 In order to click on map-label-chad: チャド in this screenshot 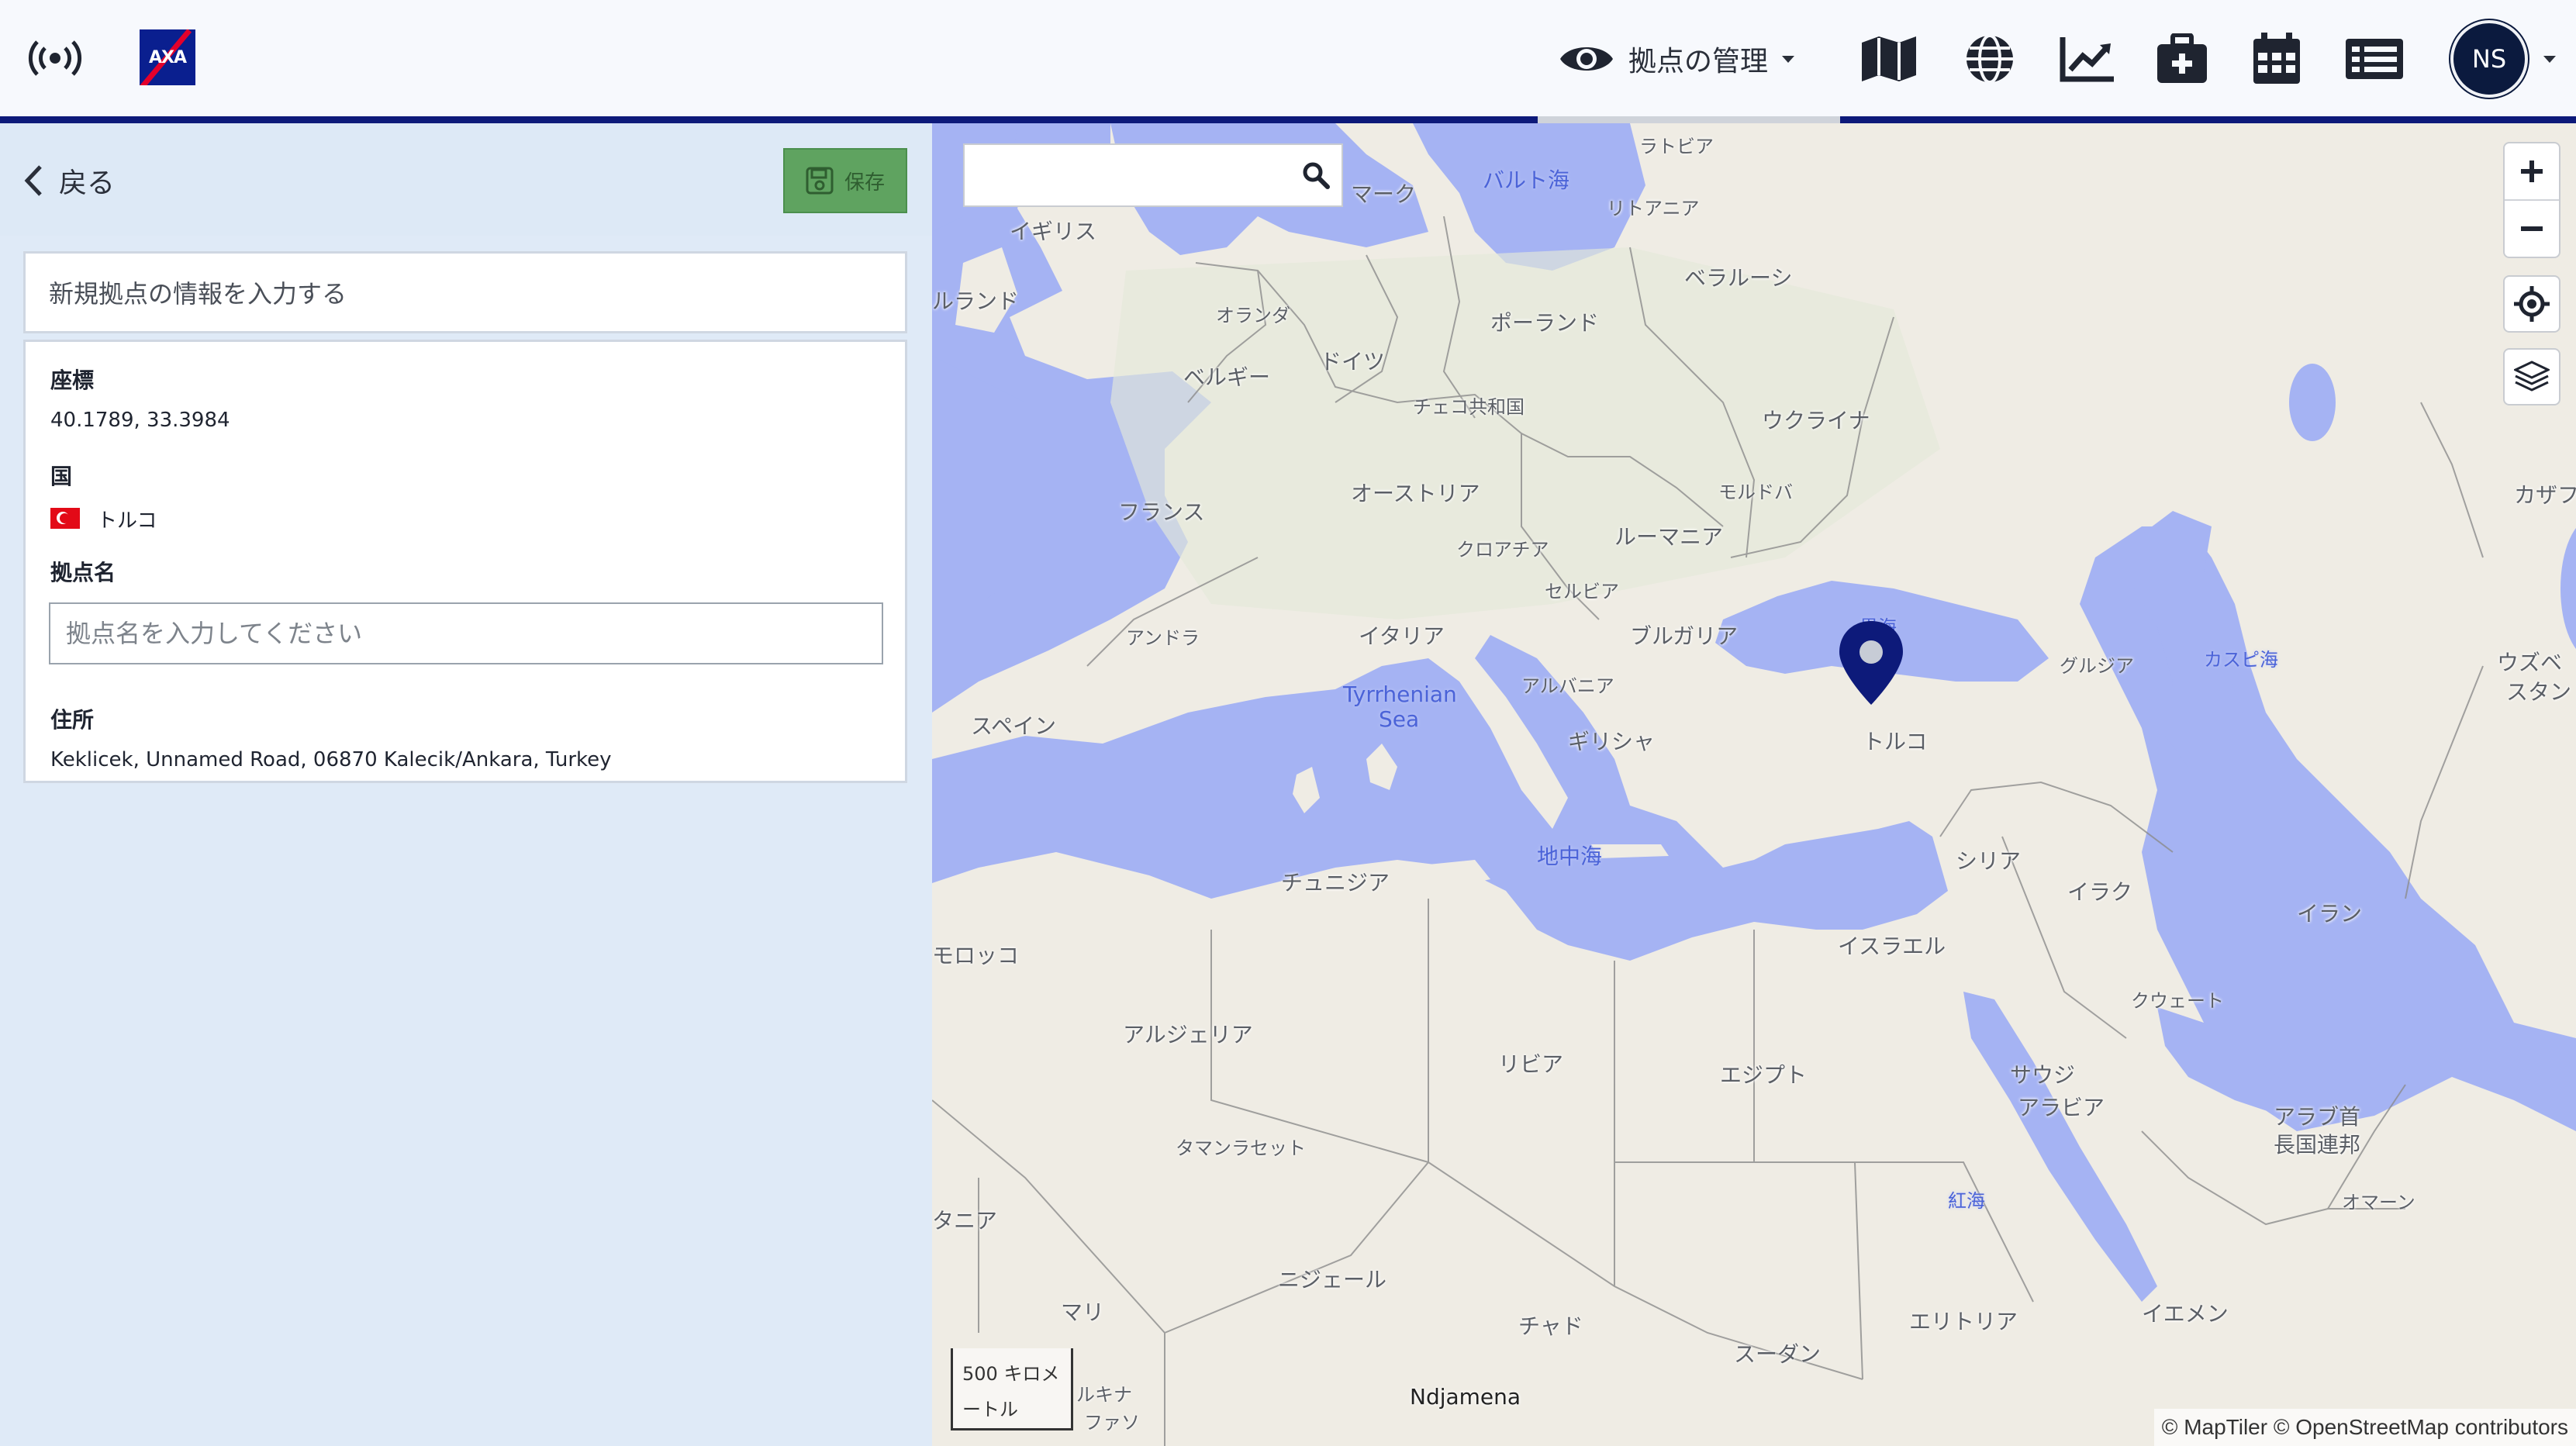, I will do `click(1551, 1326)`.